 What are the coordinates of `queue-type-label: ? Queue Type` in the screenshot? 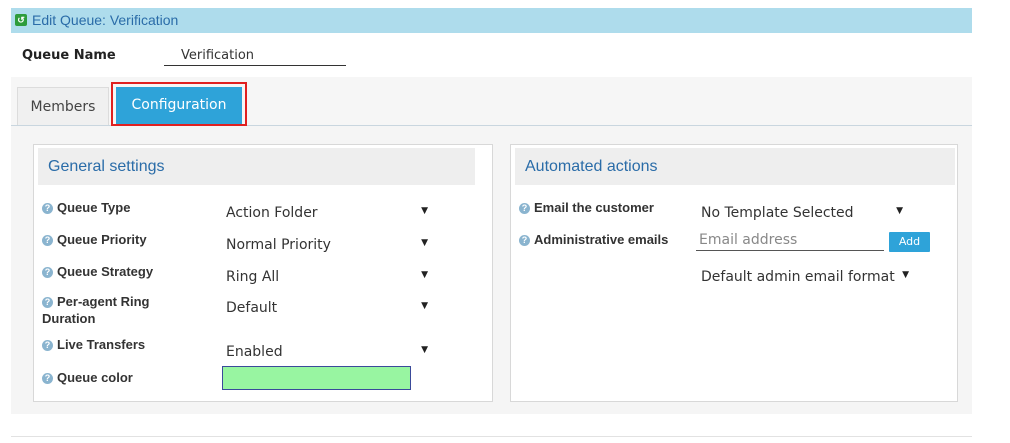 It's located at (86, 207).